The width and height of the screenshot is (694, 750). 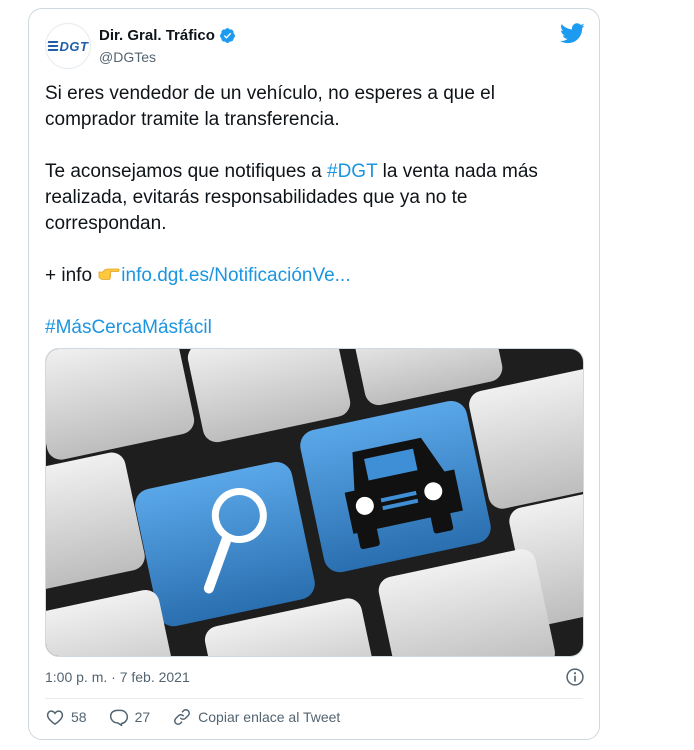 What do you see at coordinates (74, 46) in the screenshot?
I see `logo-text: DGT` at bounding box center [74, 46].